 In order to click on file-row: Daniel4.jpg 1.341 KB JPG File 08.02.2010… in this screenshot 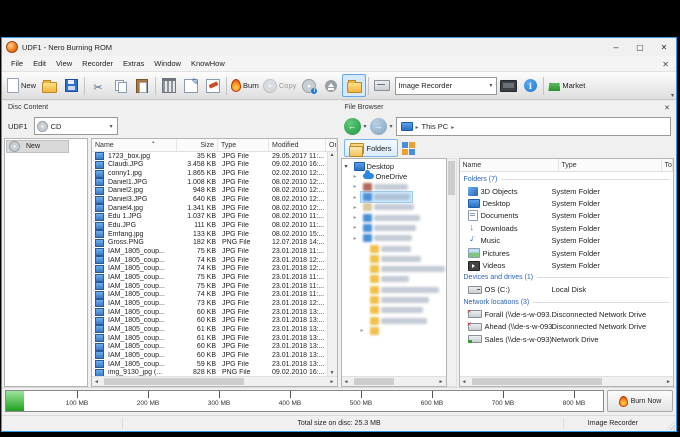, I will do `click(209, 208)`.